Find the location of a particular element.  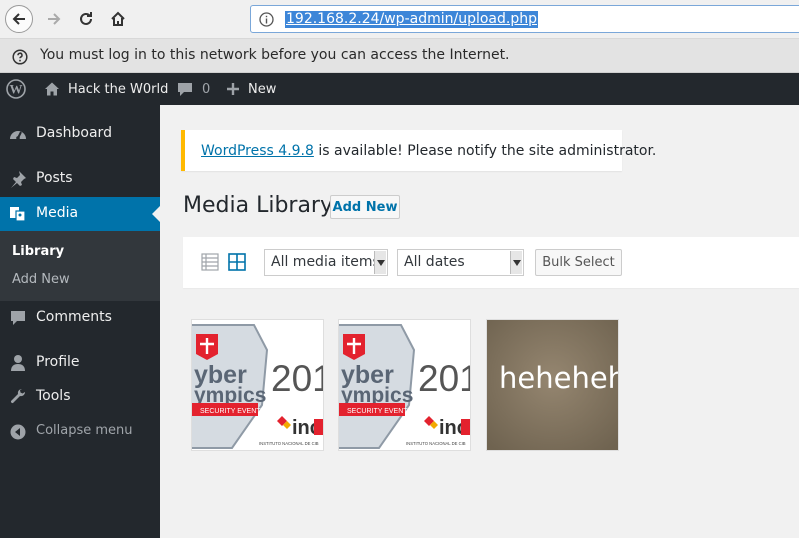

plus-icon is located at coordinates (233, 89).